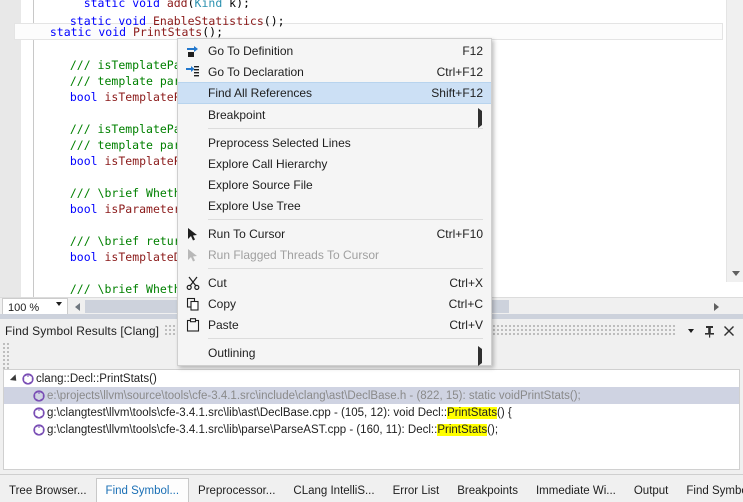 This screenshot has width=743, height=502. I want to click on tab-breakpoints: Breakpoints, so click(487, 490).